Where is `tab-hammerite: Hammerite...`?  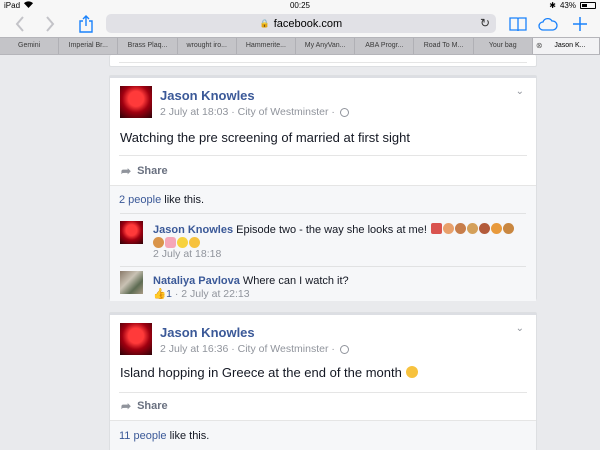
tab-hammerite: Hammerite... is located at coordinates (267, 46).